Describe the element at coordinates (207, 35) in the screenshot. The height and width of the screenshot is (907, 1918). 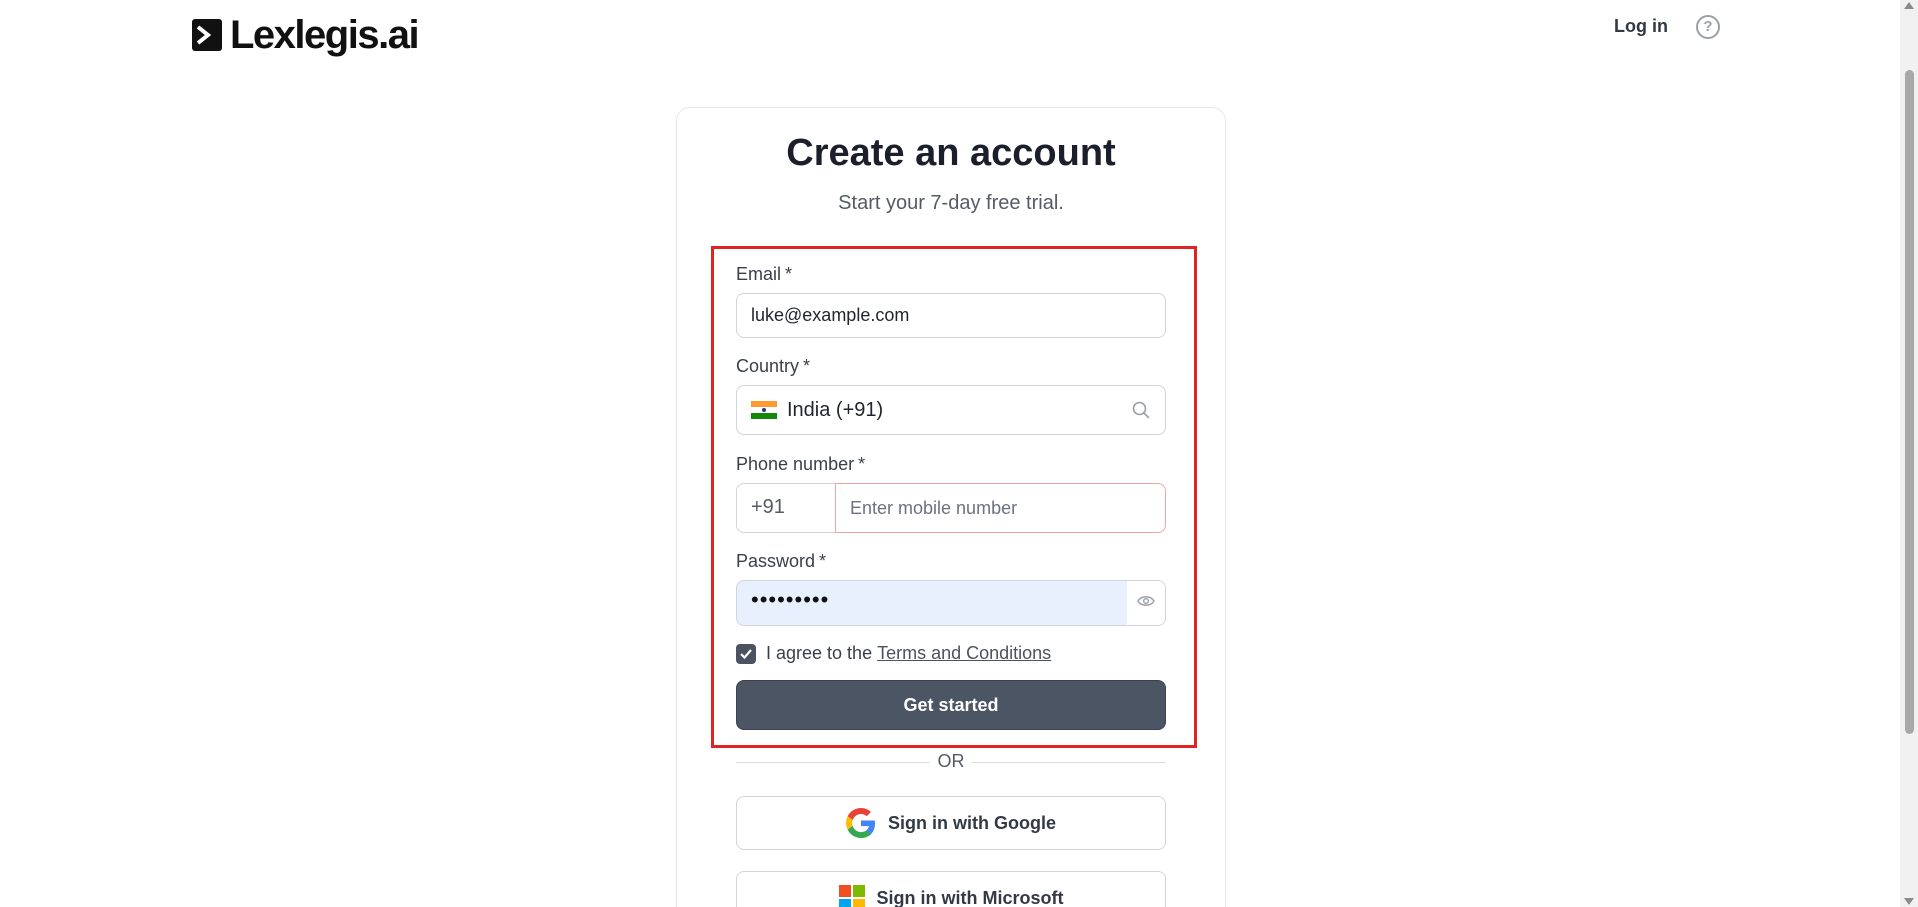
I see `logo-mark-icon` at that location.